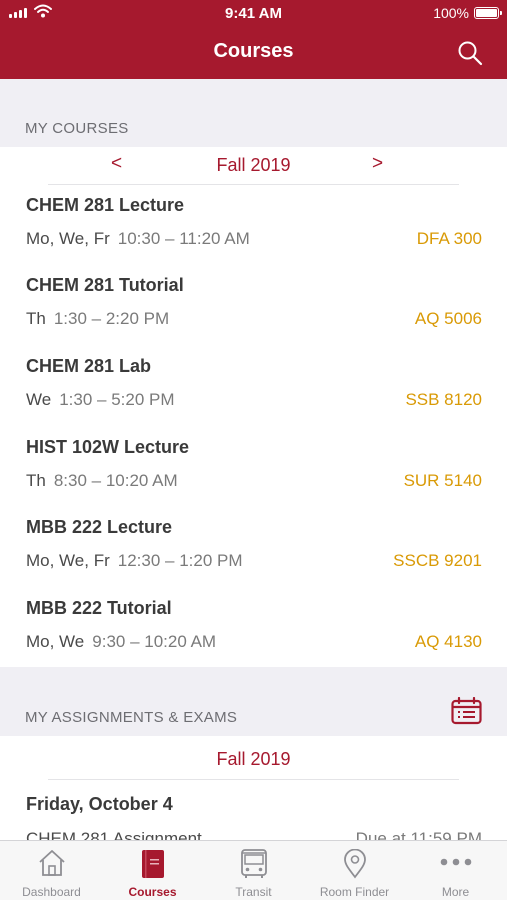 The width and height of the screenshot is (507, 900). What do you see at coordinates (115, 480) in the screenshot?
I see `course-time: 8:30 – 10:20 AM` at bounding box center [115, 480].